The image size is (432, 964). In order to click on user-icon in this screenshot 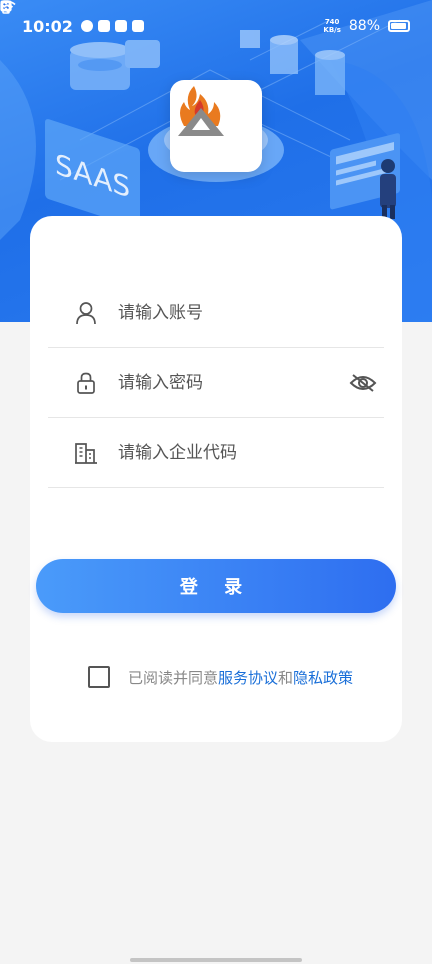, I will do `click(86, 313)`.